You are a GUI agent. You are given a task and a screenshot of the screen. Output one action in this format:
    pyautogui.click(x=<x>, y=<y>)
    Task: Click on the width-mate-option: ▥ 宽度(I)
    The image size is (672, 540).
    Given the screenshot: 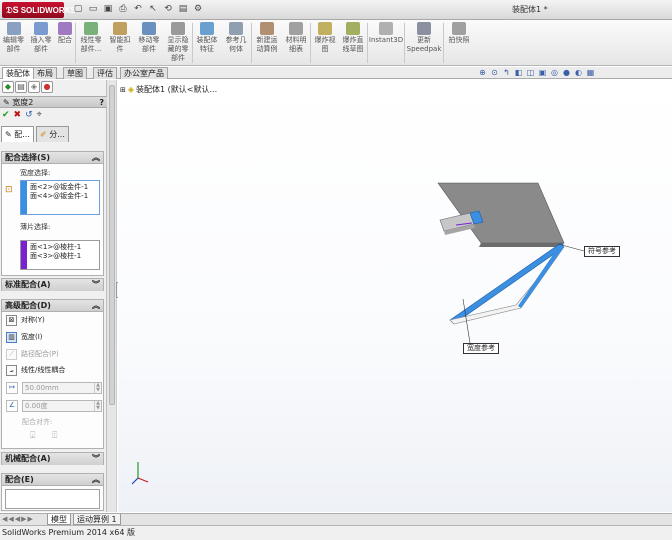 What is the action you would take?
    pyautogui.click(x=24, y=337)
    